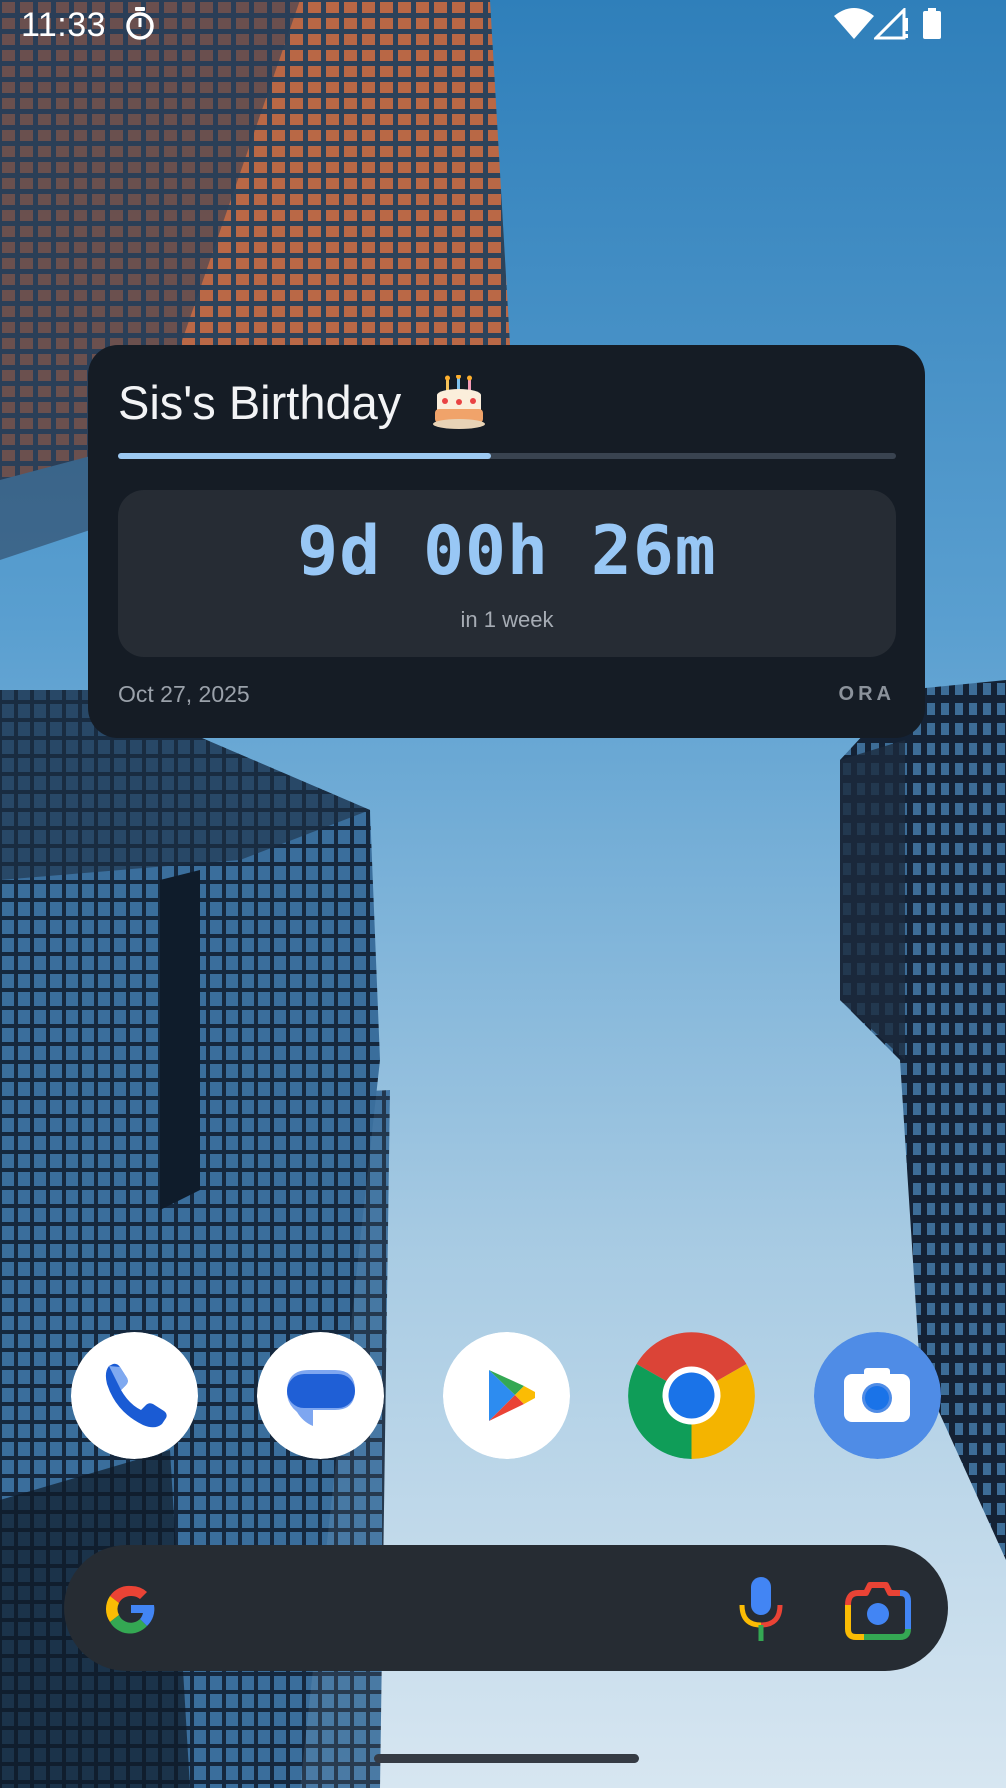 The image size is (1006, 1788). Describe the element at coordinates (459, 402) in the screenshot. I see `cake-icon` at that location.